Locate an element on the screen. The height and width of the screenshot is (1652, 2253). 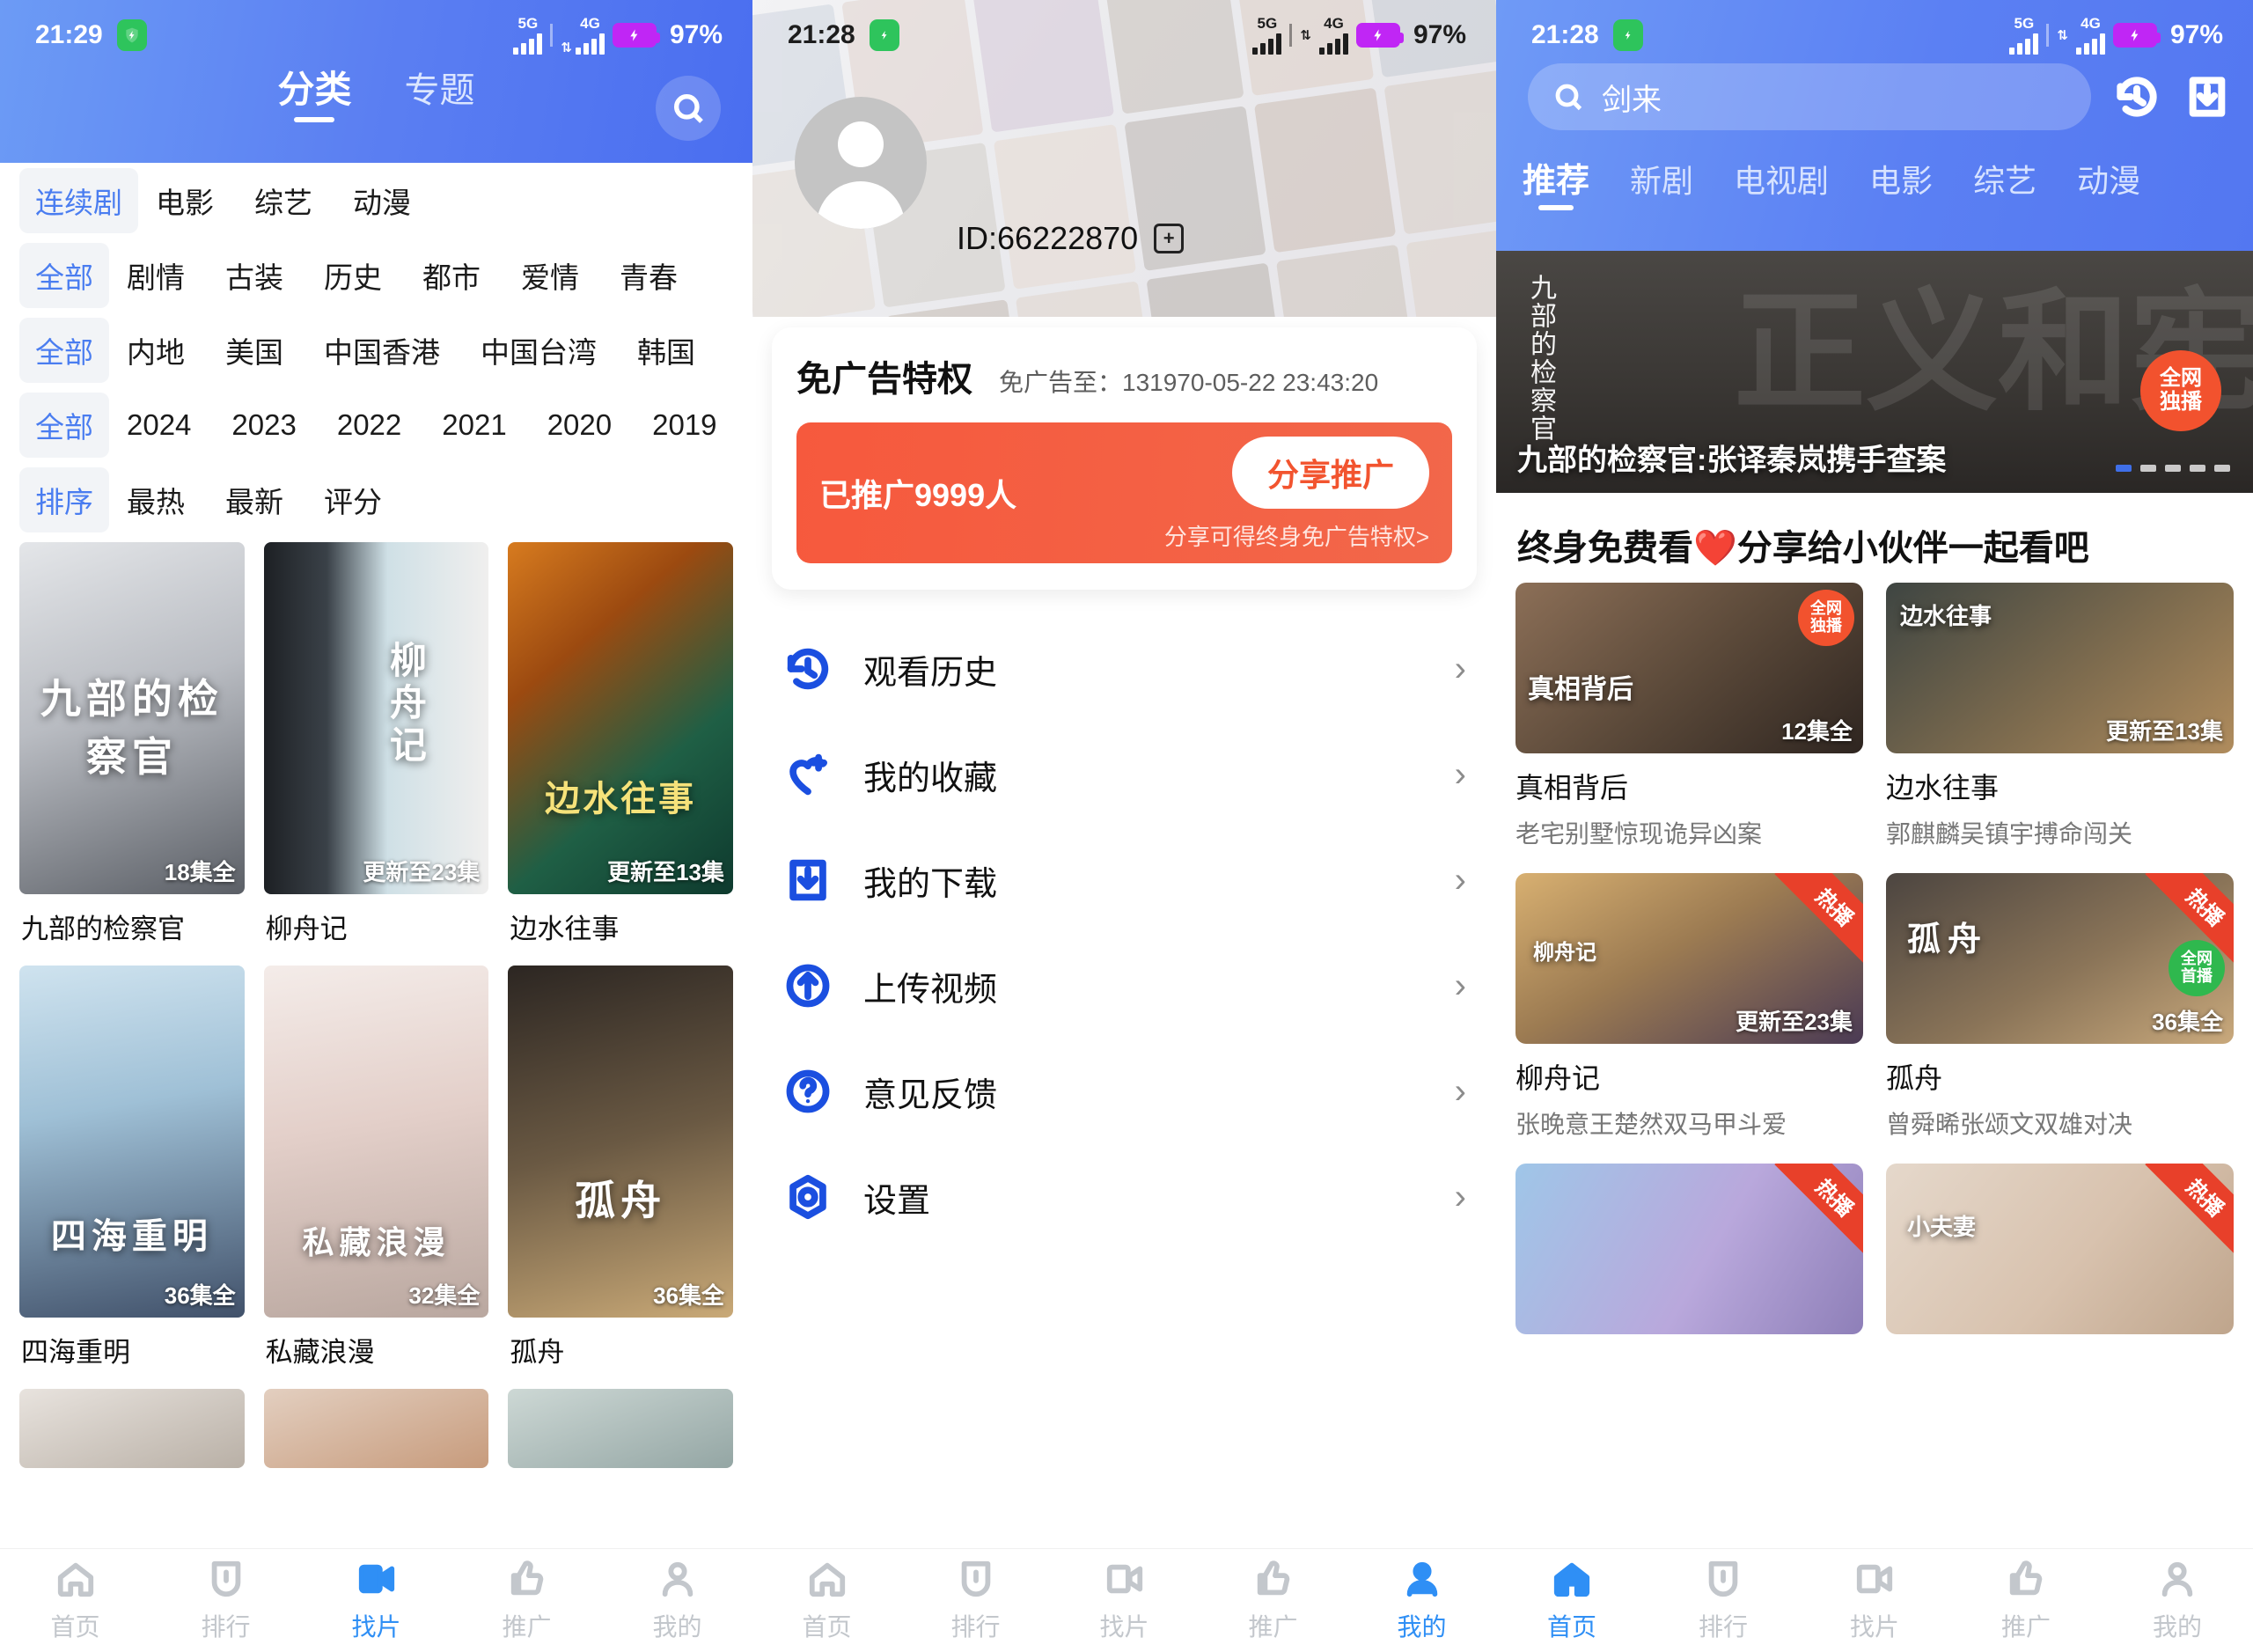
carousel-dot-active is located at coordinates (2124, 468).